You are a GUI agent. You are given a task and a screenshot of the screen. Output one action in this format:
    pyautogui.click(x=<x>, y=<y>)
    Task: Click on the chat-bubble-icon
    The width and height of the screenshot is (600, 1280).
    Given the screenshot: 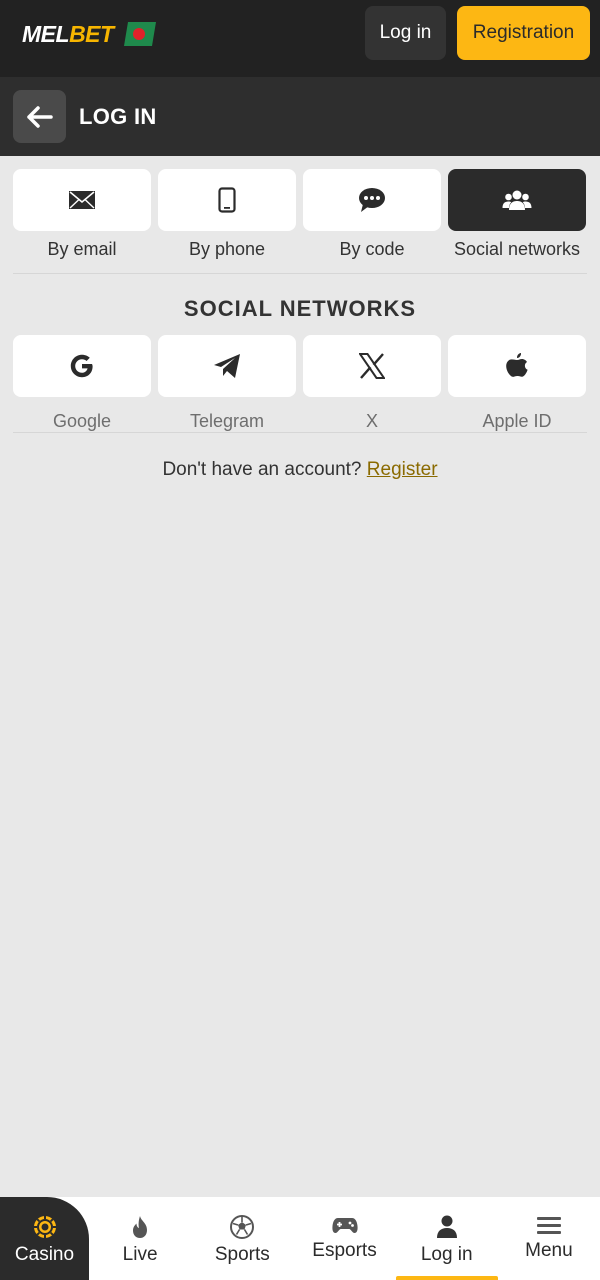 What is the action you would take?
    pyautogui.click(x=372, y=200)
    